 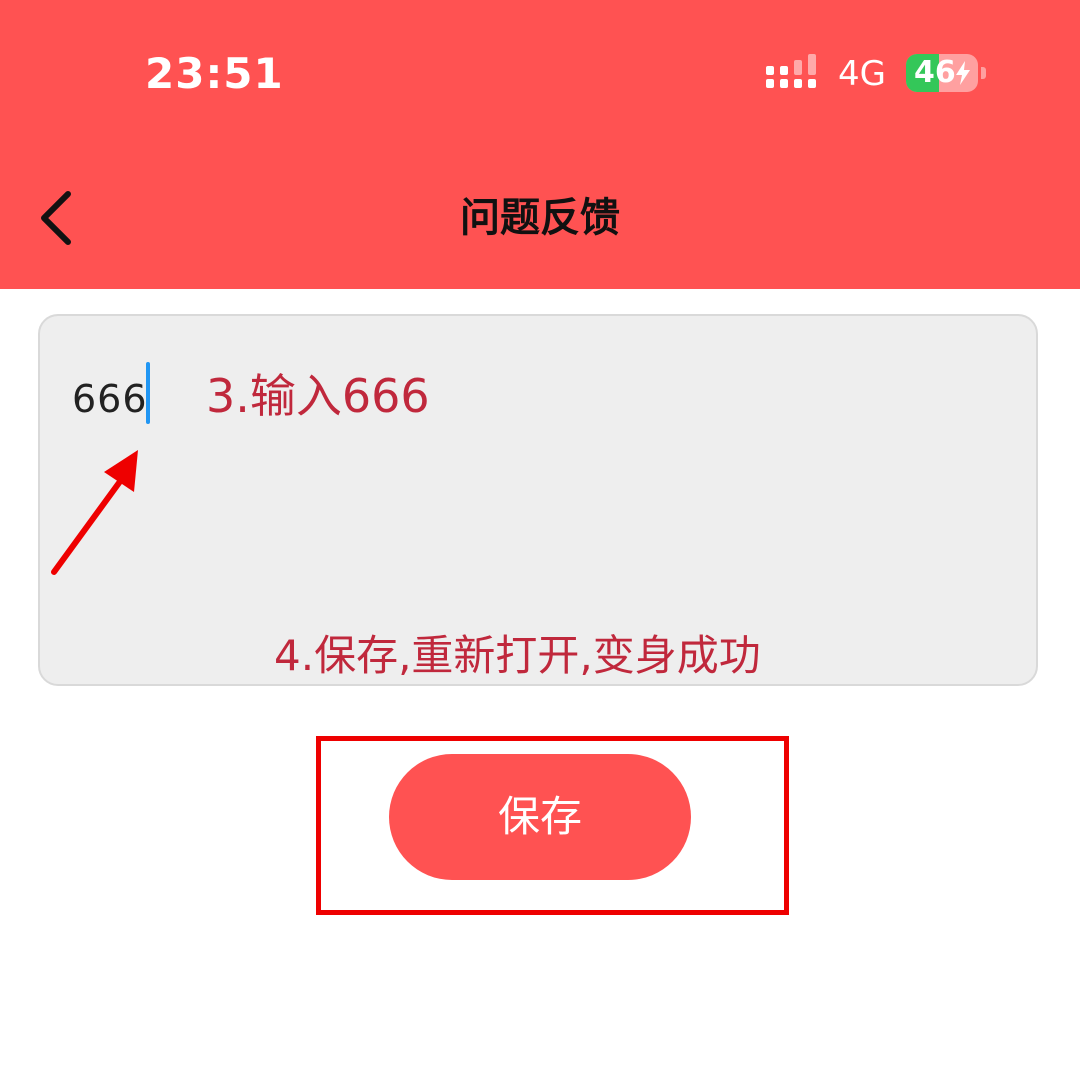 What do you see at coordinates (552, 825) in the screenshot?
I see `annotation-highlight-box` at bounding box center [552, 825].